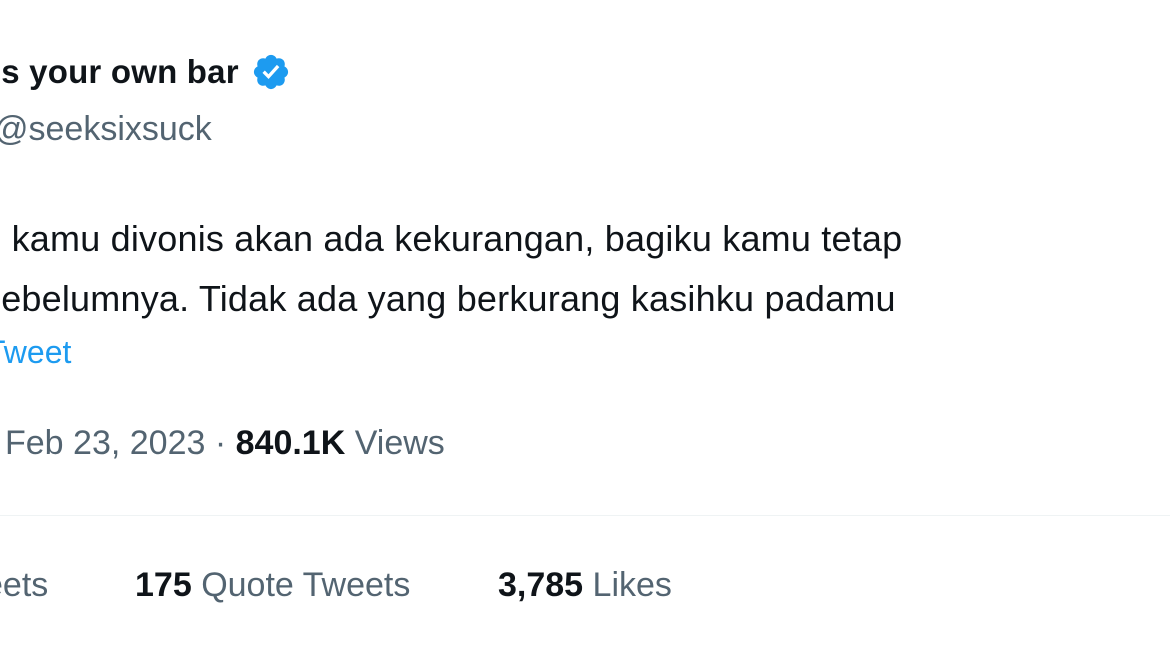  Describe the element at coordinates (541, 585) in the screenshot. I see `likes-count: 3,785` at that location.